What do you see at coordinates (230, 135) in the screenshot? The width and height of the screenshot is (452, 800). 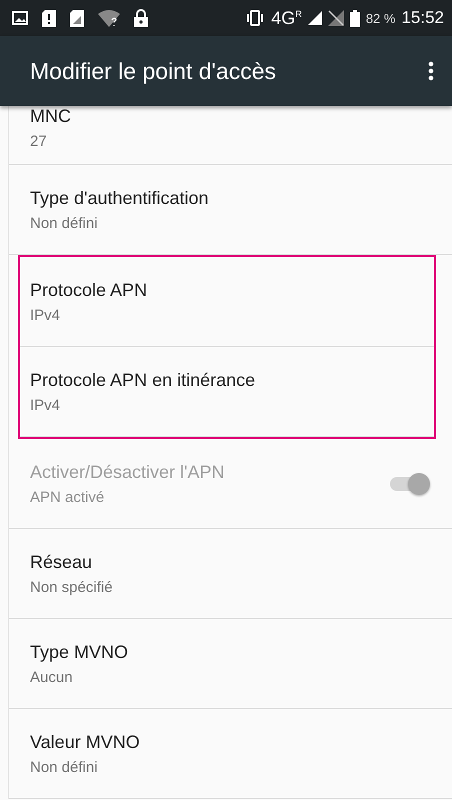 I see `setting-item: MNC 27` at bounding box center [230, 135].